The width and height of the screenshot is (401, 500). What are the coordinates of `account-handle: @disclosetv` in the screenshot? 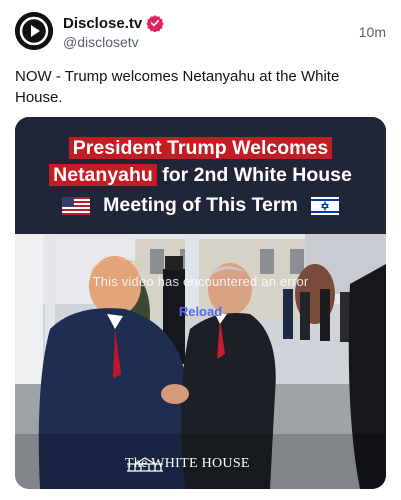 It's located at (101, 42).